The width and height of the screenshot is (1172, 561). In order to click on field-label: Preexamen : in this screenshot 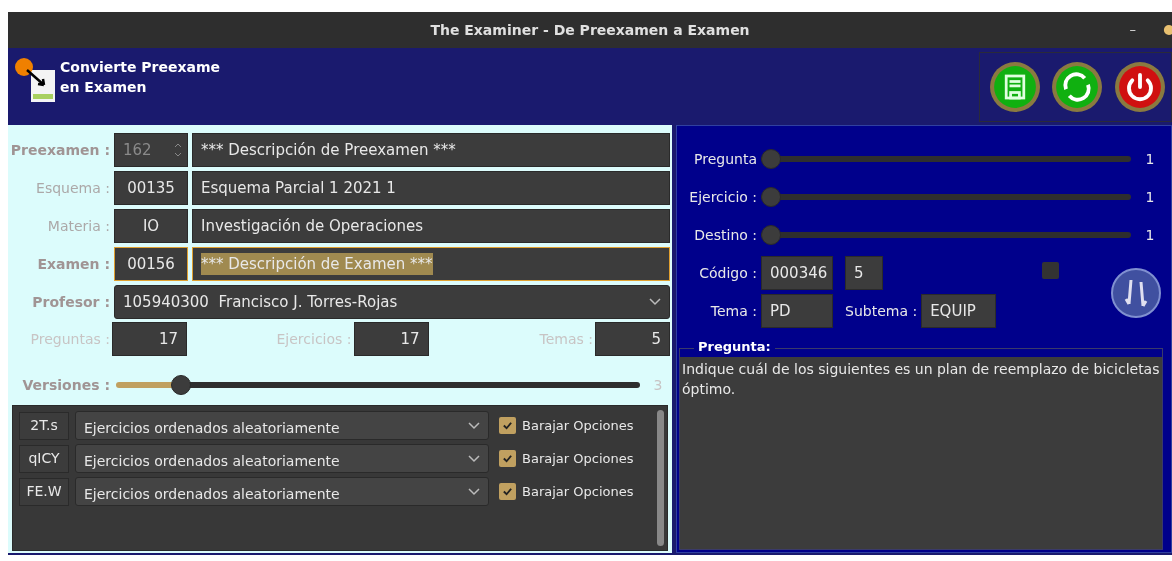, I will do `click(60, 150)`.